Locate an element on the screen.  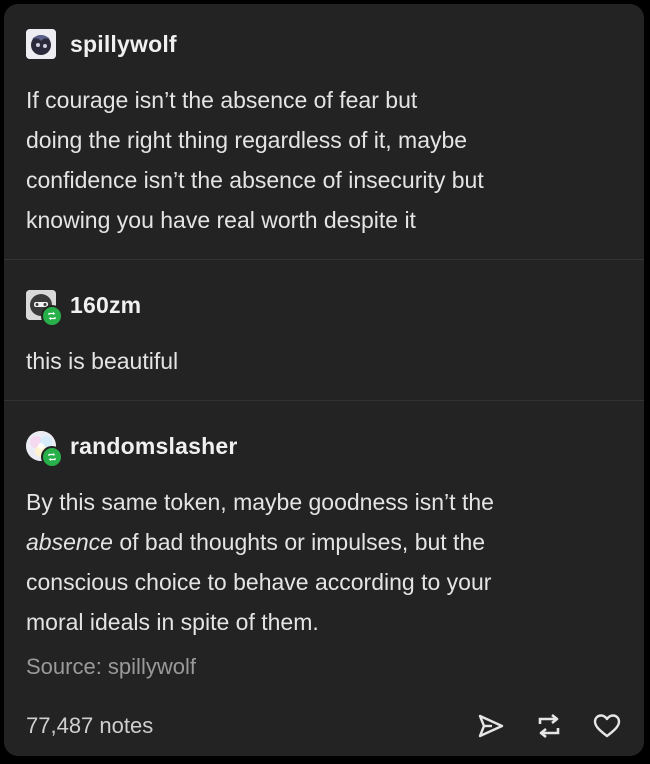
emphasis-text: absence is located at coordinates (69, 542).